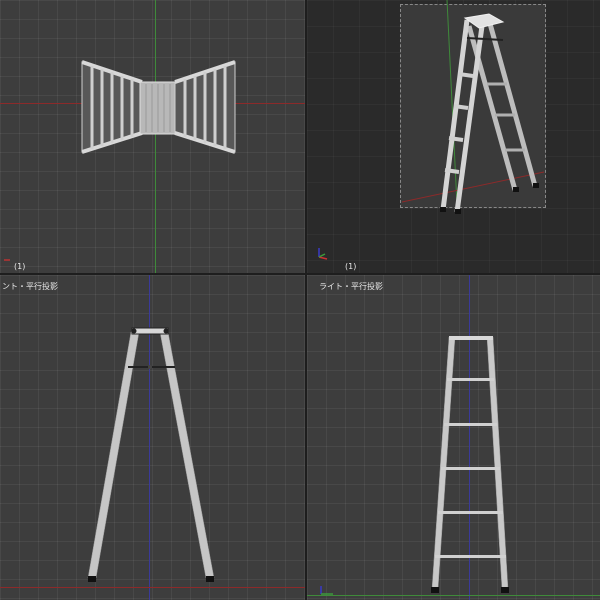  Describe the element at coordinates (470, 464) in the screenshot. I see `ladder-side-model` at that location.